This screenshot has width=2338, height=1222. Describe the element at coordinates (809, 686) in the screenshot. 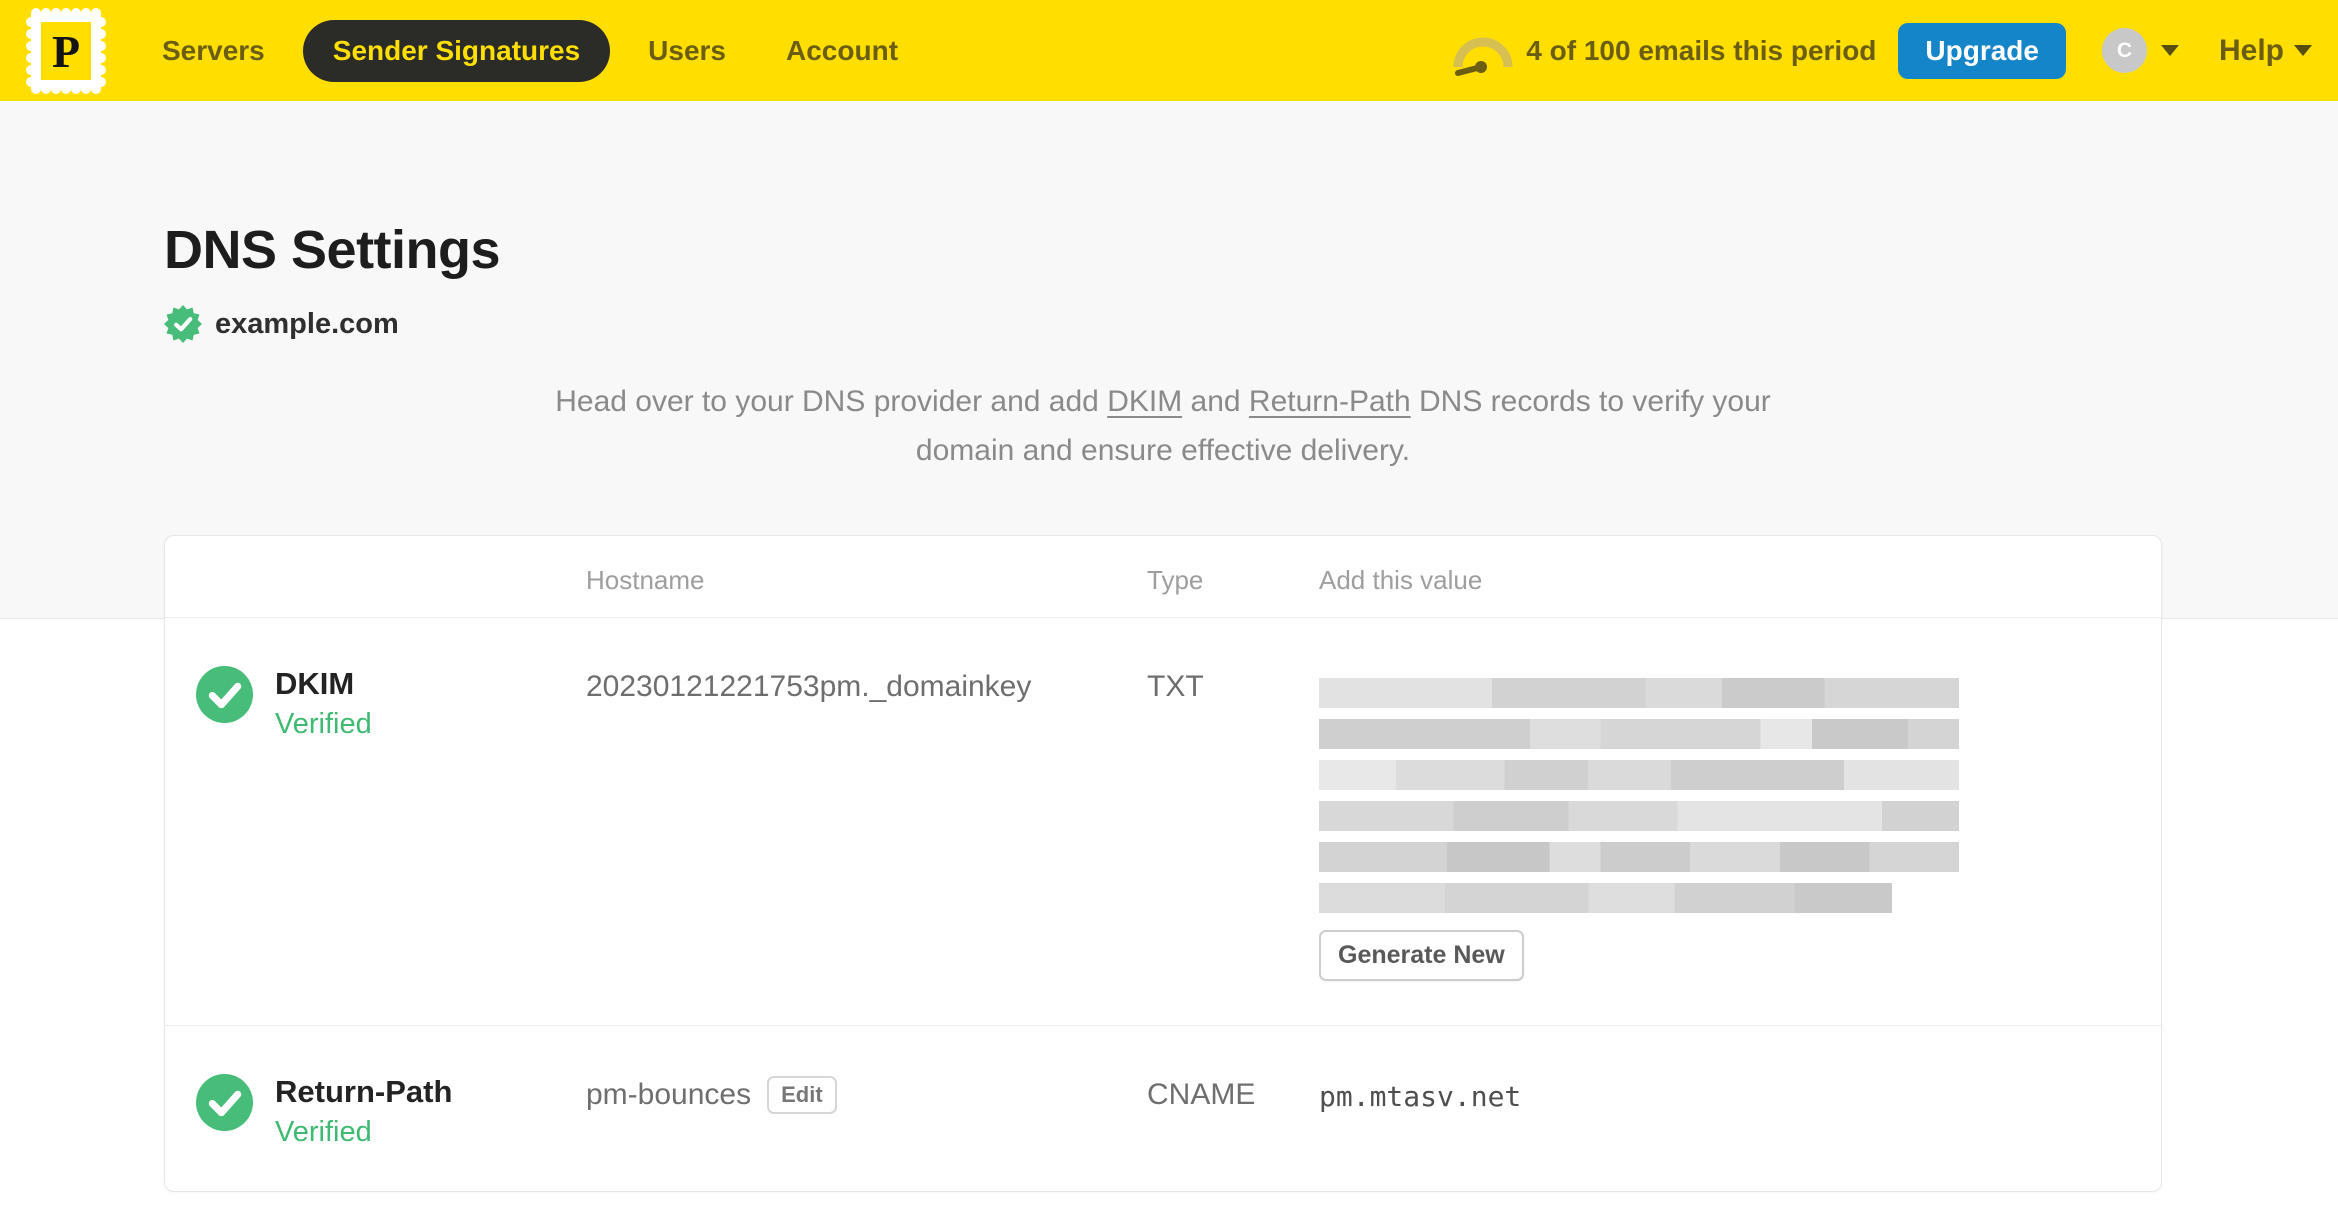

I see `hostname-value: 20230121221753pm._domainkey` at that location.